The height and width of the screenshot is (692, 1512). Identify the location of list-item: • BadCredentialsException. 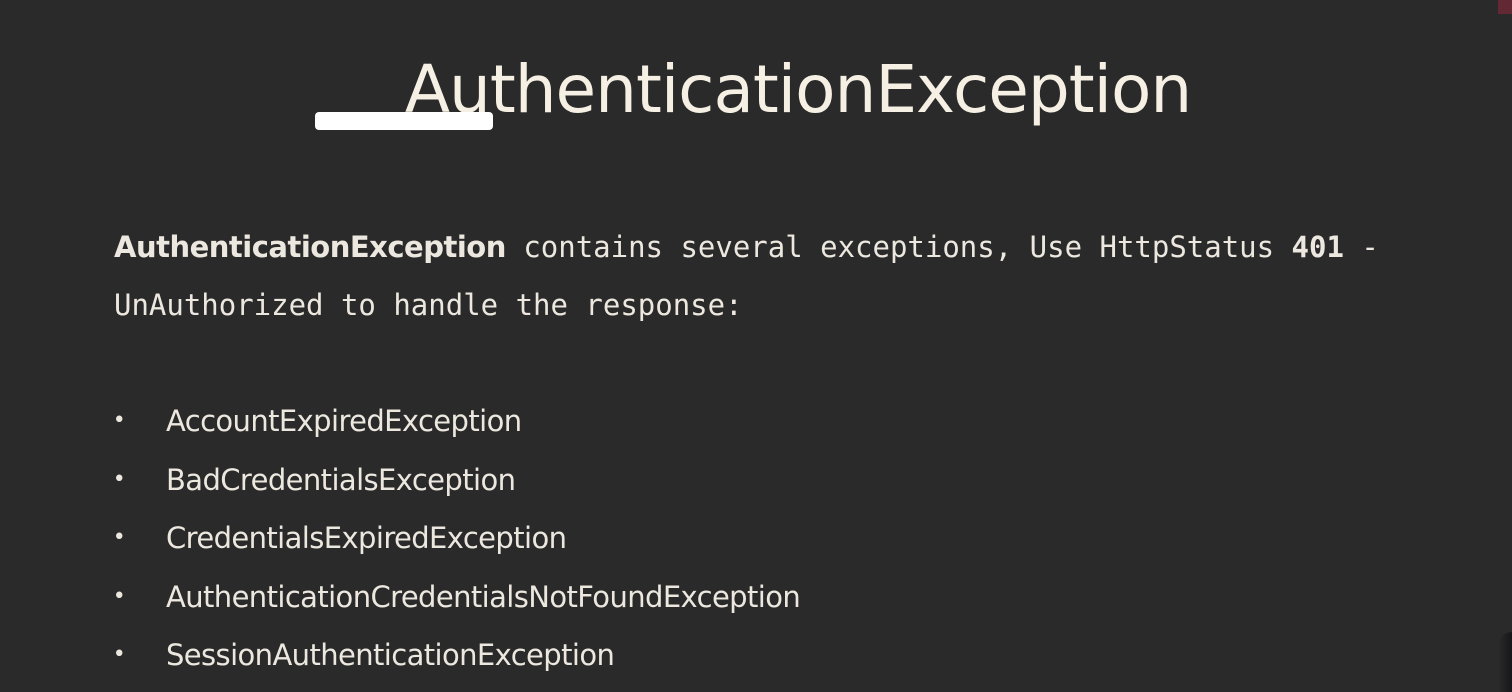
(456, 480).